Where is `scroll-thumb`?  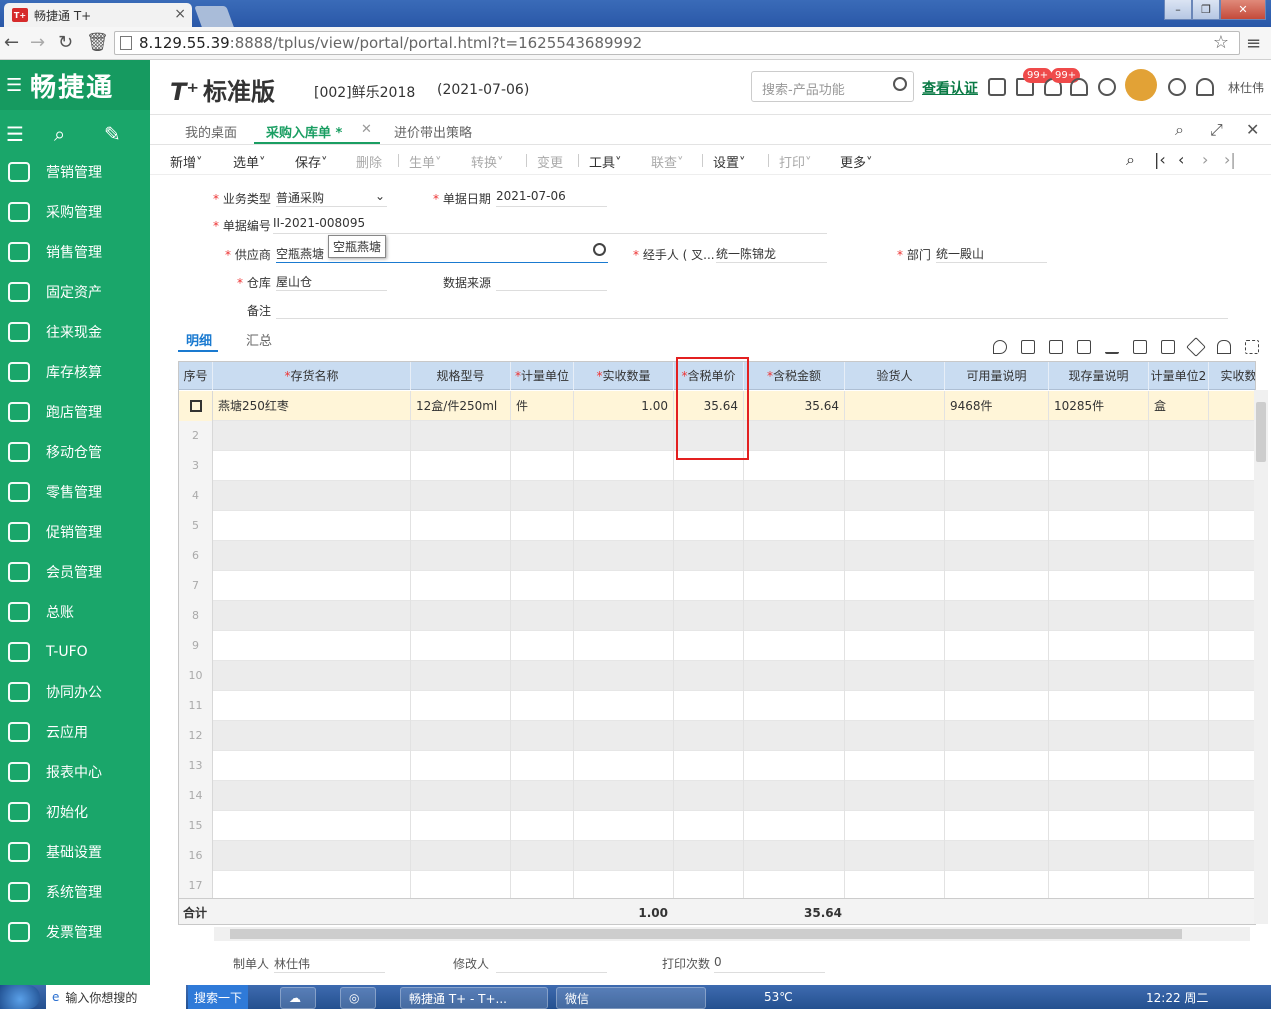 scroll-thumb is located at coordinates (1261, 432).